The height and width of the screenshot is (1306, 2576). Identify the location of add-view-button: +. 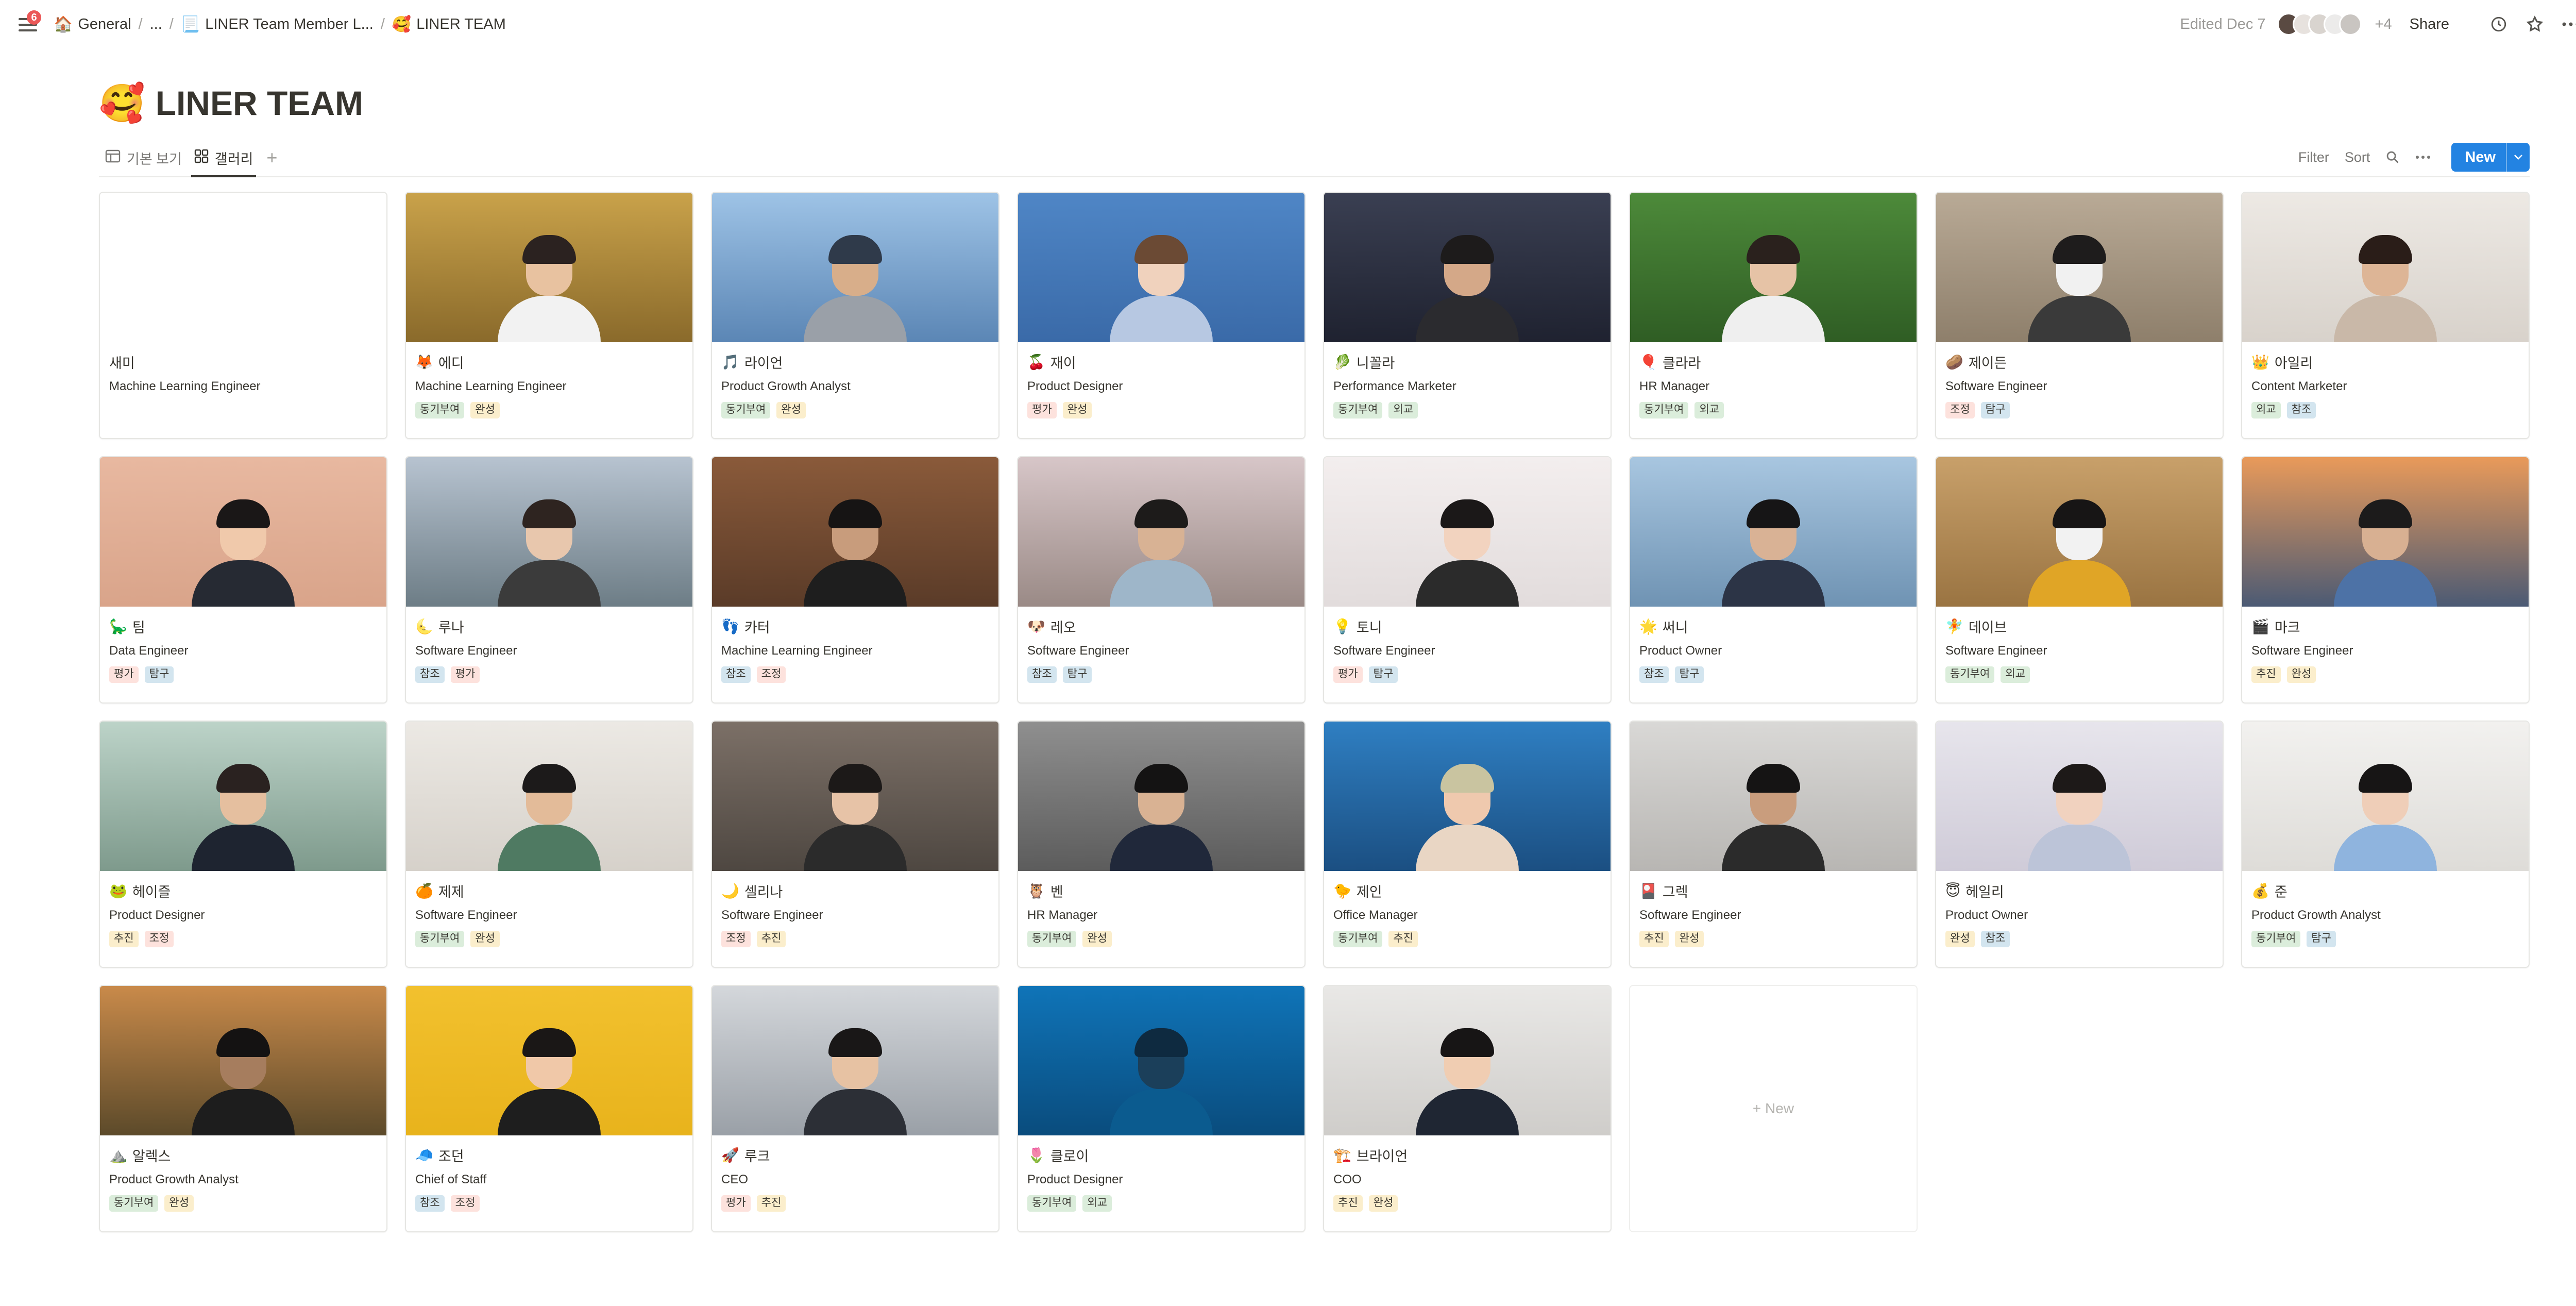
(271, 157).